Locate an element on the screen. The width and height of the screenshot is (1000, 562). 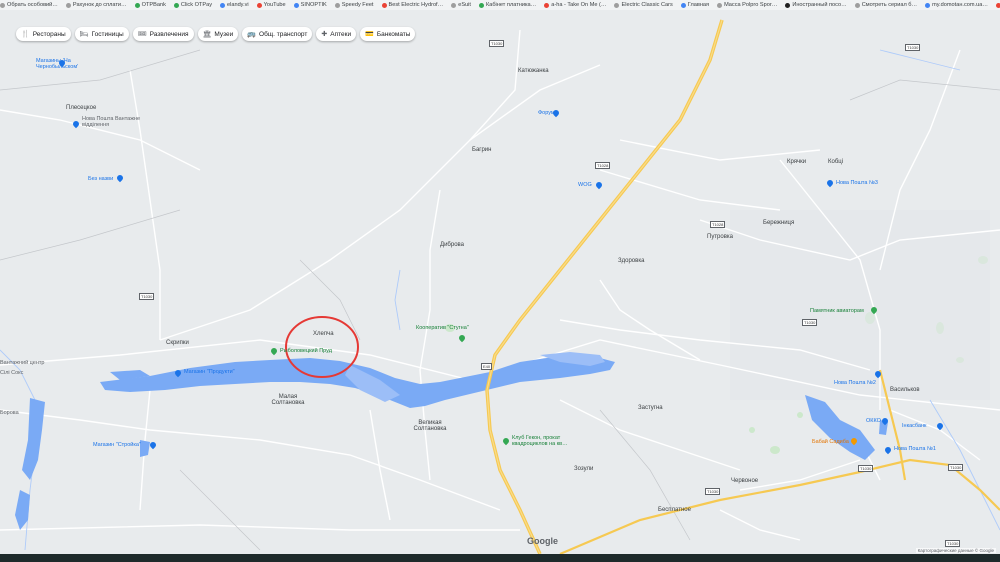
category-chip: 🍴 Рестораны is located at coordinates (43, 34).